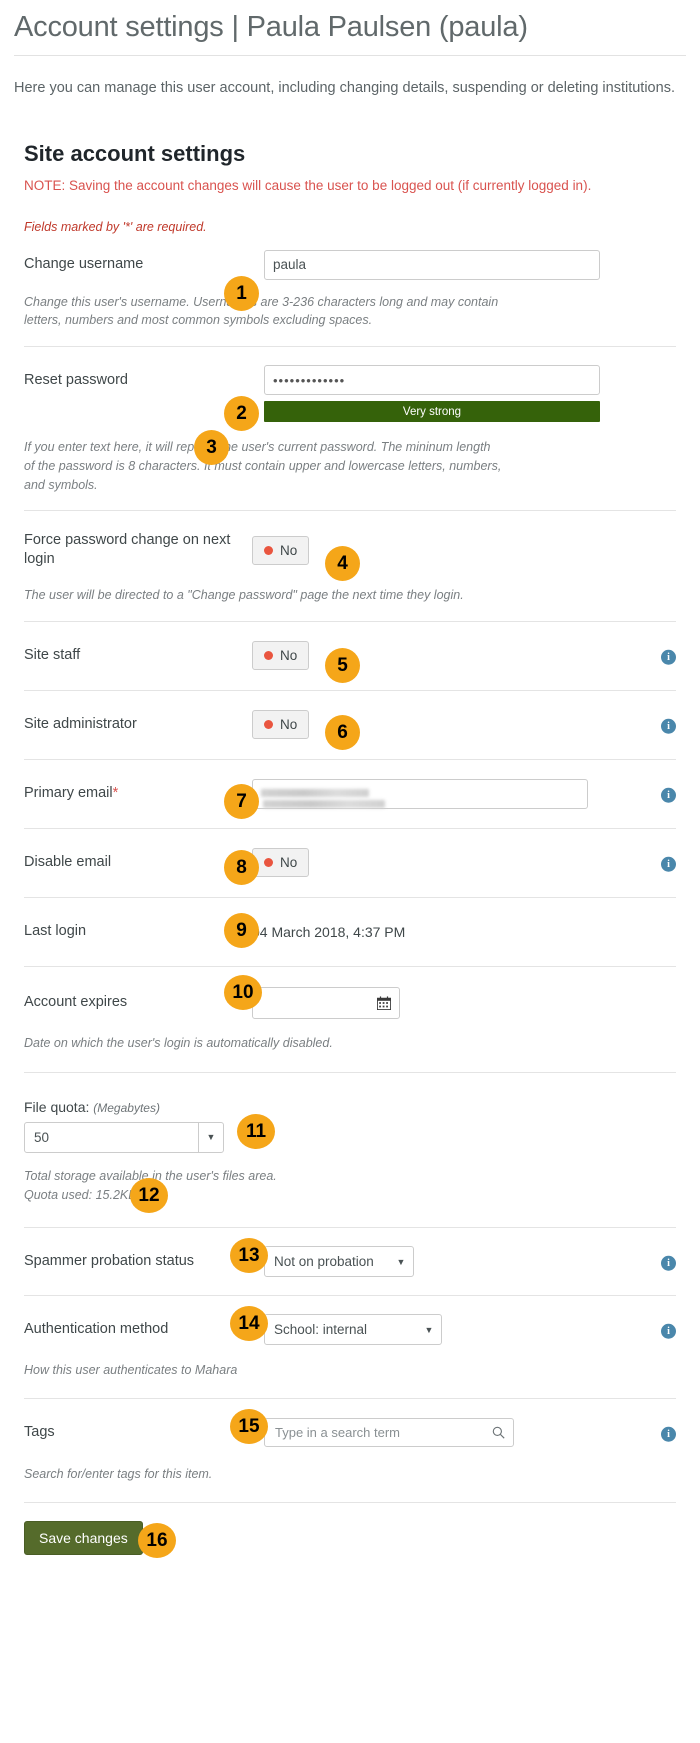  I want to click on row-change-username: Change username, so click(350, 264).